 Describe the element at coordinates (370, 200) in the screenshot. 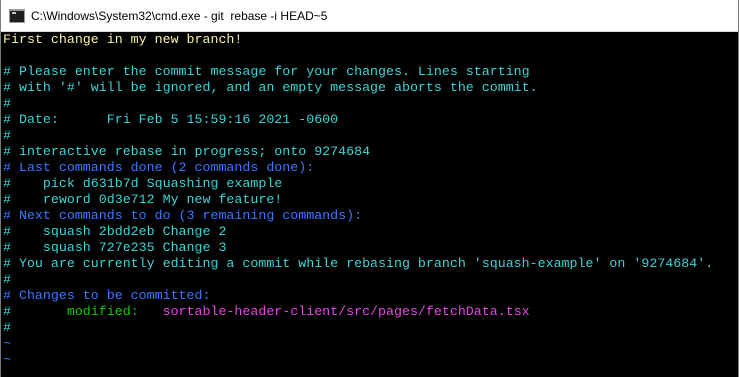

I see `terminal-line: # reword 0d3e712 My new feature!` at that location.